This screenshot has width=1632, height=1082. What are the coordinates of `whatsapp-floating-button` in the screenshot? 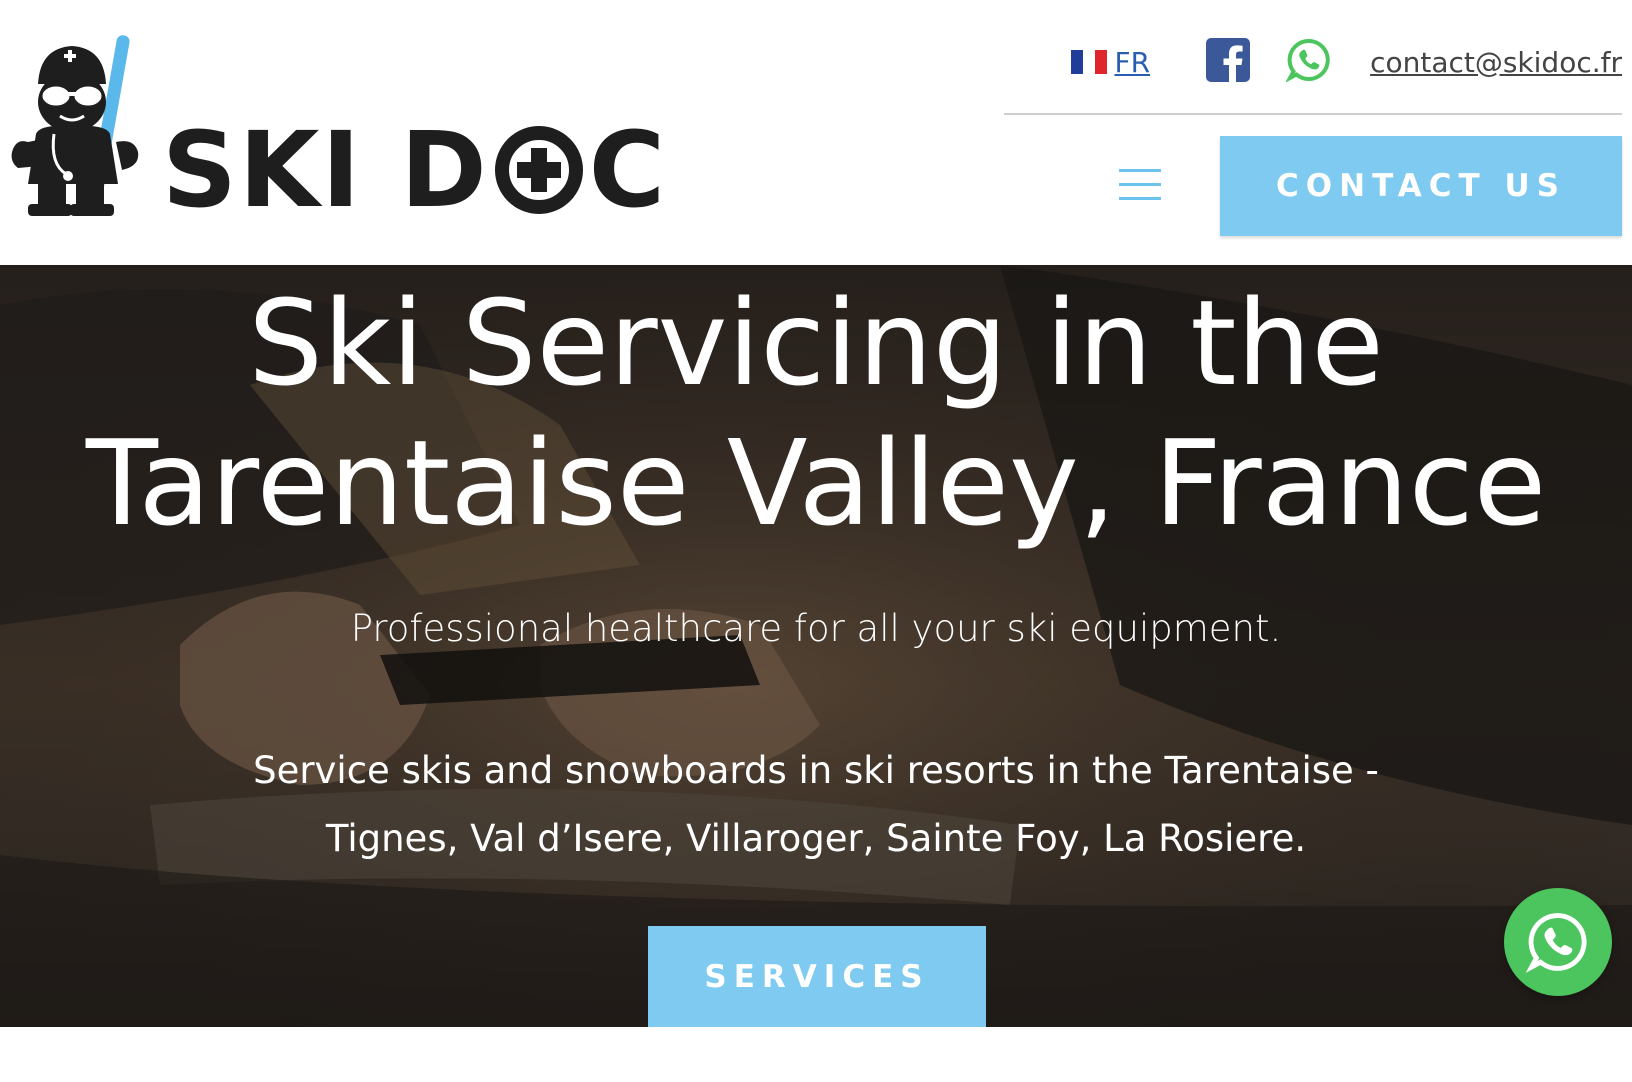 It's located at (1558, 942).